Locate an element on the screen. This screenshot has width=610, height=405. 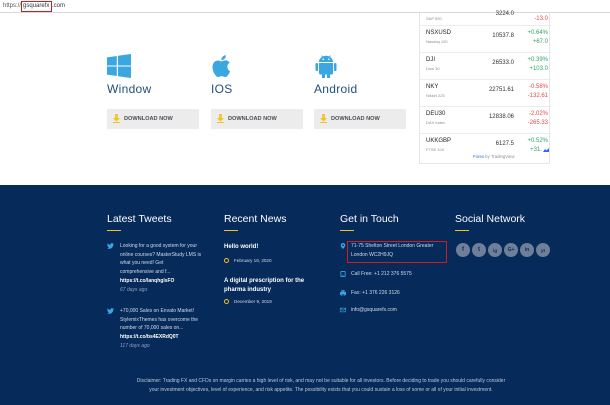
ticker-price: 6127.5 is located at coordinates (504, 144).